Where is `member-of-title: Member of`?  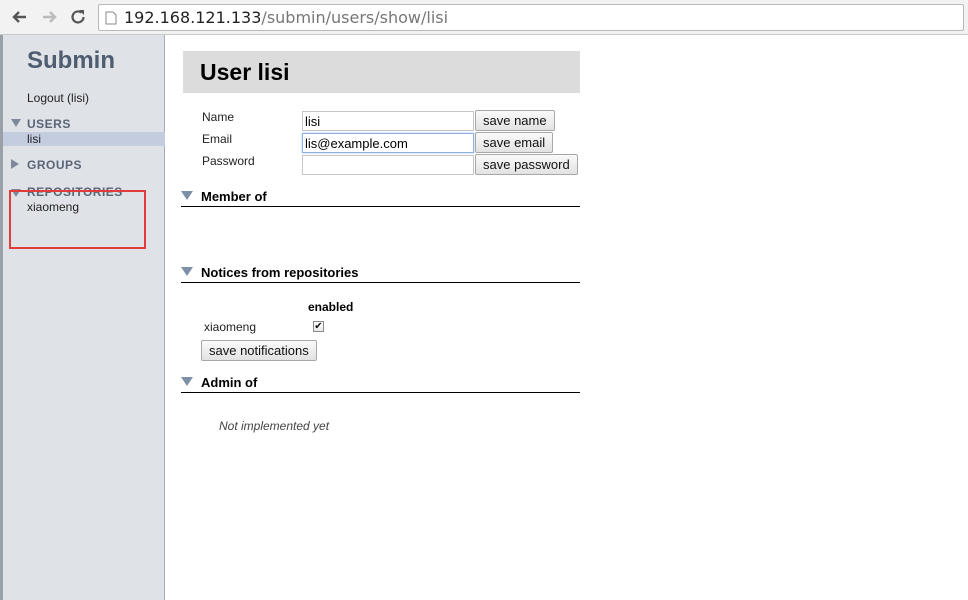
member-of-title: Member of is located at coordinates (234, 196).